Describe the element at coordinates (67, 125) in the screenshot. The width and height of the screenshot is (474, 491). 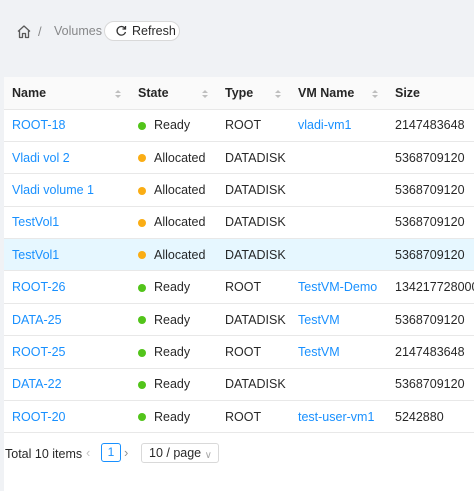
I see `volume-name-cell: ROOT-18` at that location.